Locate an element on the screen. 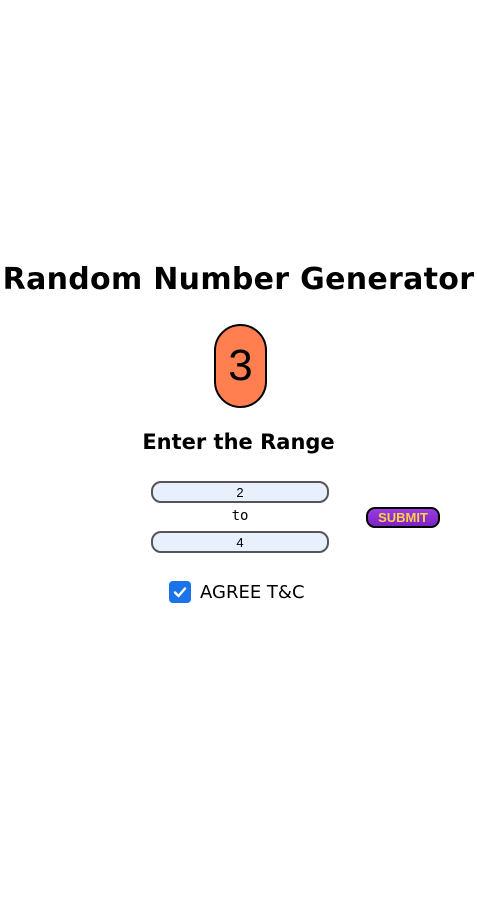 This screenshot has height=921, width=477. checkmark-icon is located at coordinates (180, 592).